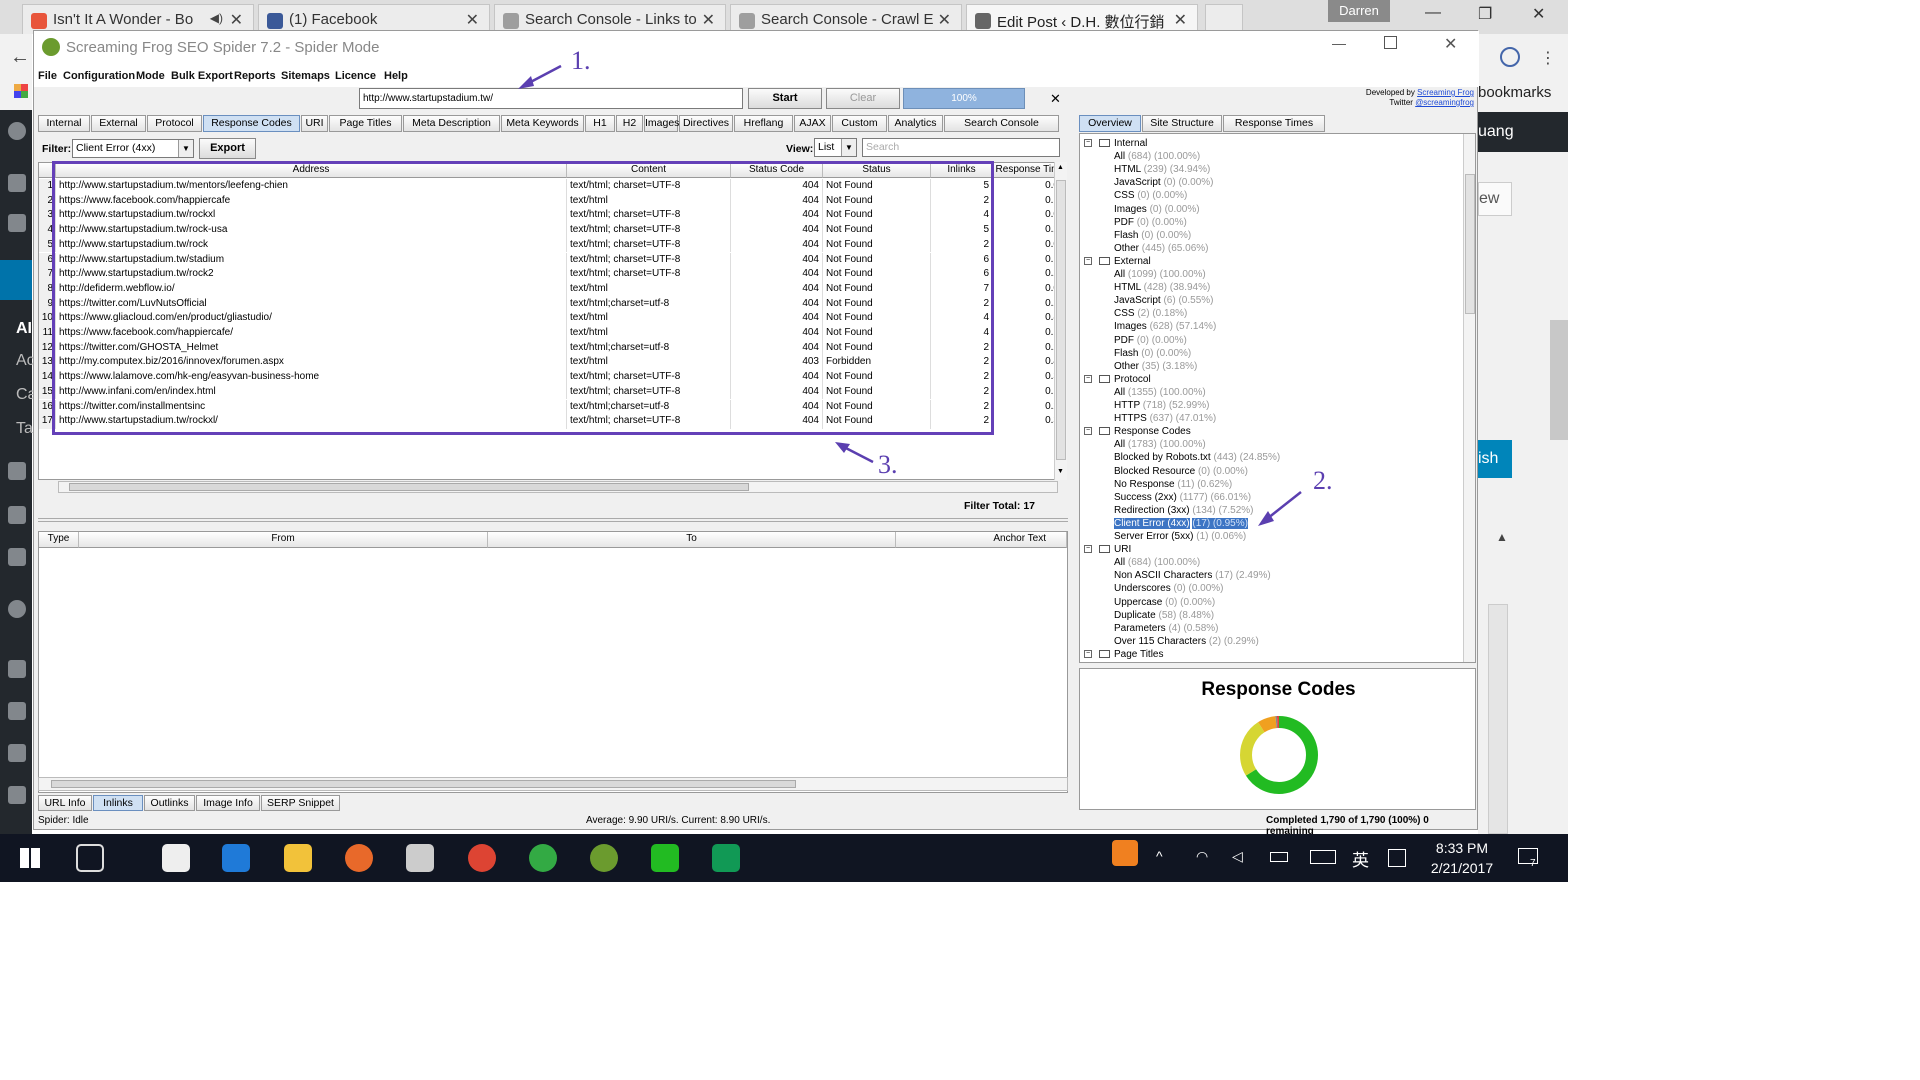 The image size is (1920, 1080). Describe the element at coordinates (17, 223) in the screenshot. I see `updates-icon` at that location.